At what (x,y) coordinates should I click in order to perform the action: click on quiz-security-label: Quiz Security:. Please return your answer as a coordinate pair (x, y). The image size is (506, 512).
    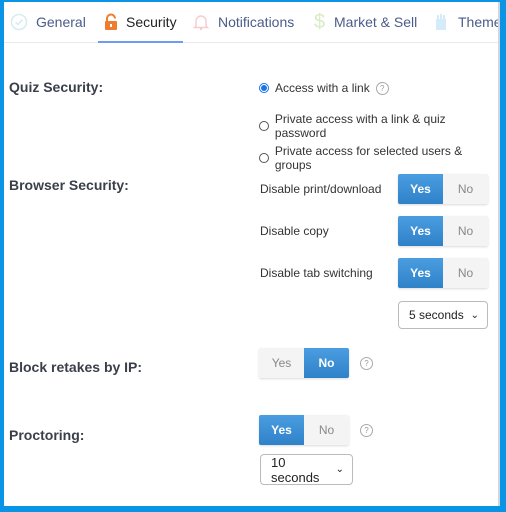
    Looking at the image, I should click on (56, 87).